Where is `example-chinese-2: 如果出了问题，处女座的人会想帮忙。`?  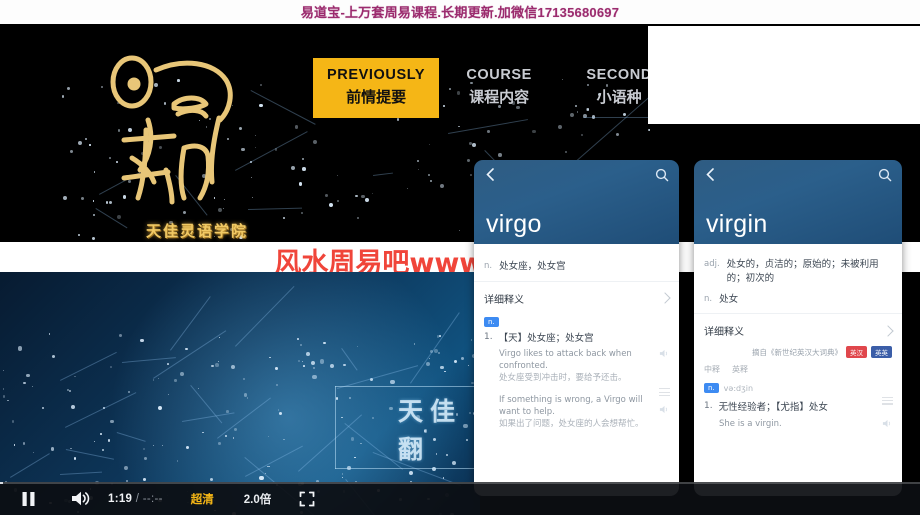 example-chinese-2: 如果出了问题，处女座的人会想帮忙。 is located at coordinates (571, 424).